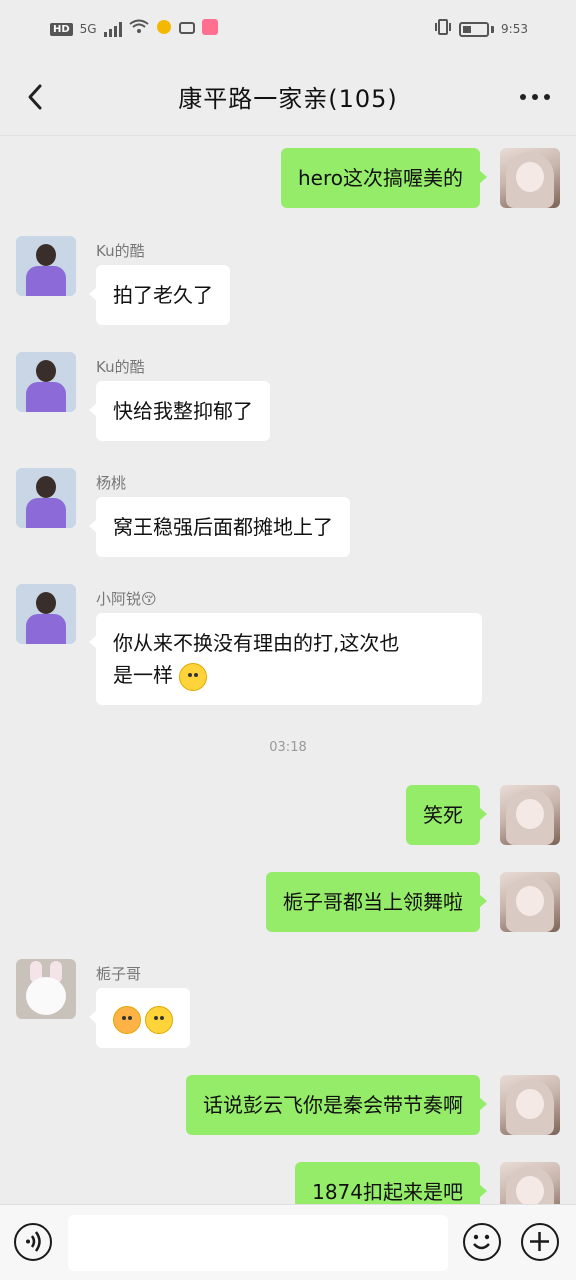 The image size is (576, 1280). Describe the element at coordinates (376, 902) in the screenshot. I see `message-bubble-outgoing: 栀子哥都当上领舞啦` at that location.